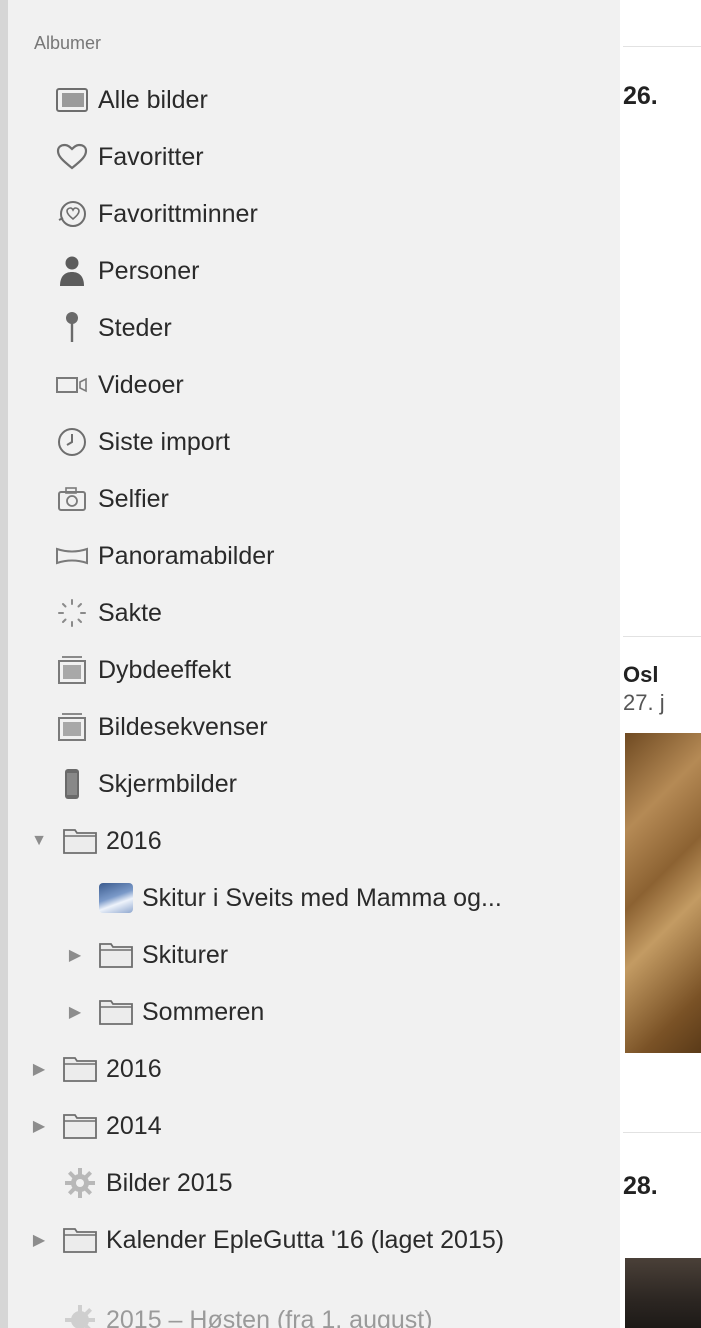 This screenshot has height=1328, width=701. What do you see at coordinates (134, 1125) in the screenshot?
I see `folder-label: 2014` at bounding box center [134, 1125].